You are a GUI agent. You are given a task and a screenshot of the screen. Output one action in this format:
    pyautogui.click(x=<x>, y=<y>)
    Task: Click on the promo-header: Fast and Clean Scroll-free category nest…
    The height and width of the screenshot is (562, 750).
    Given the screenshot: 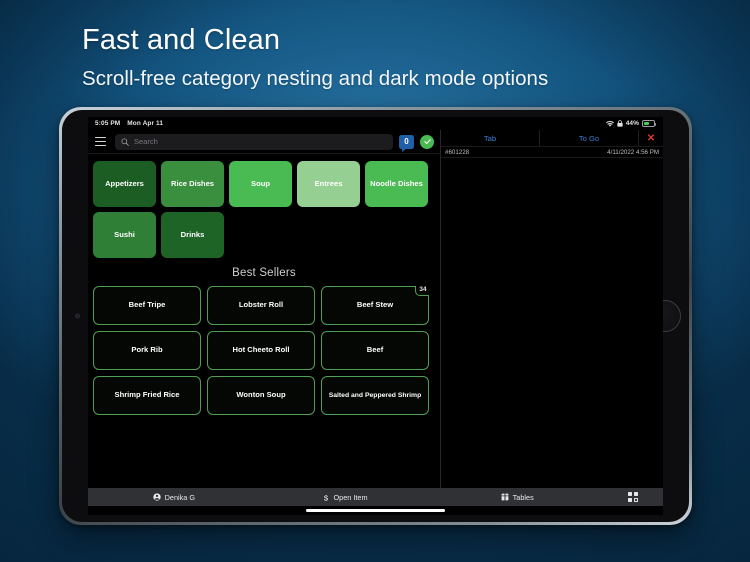 What is the action you would take?
    pyautogui.click(x=382, y=56)
    